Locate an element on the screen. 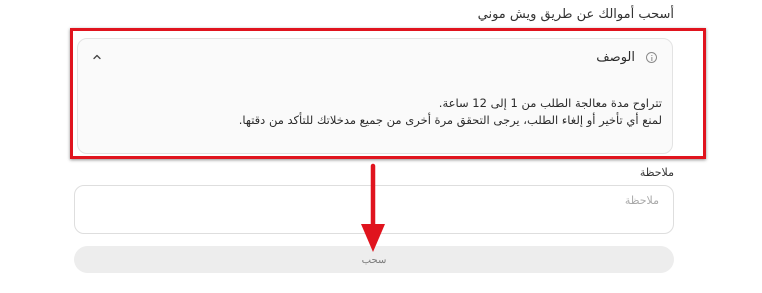 The width and height of the screenshot is (762, 293). note-field-container is located at coordinates (374, 209).